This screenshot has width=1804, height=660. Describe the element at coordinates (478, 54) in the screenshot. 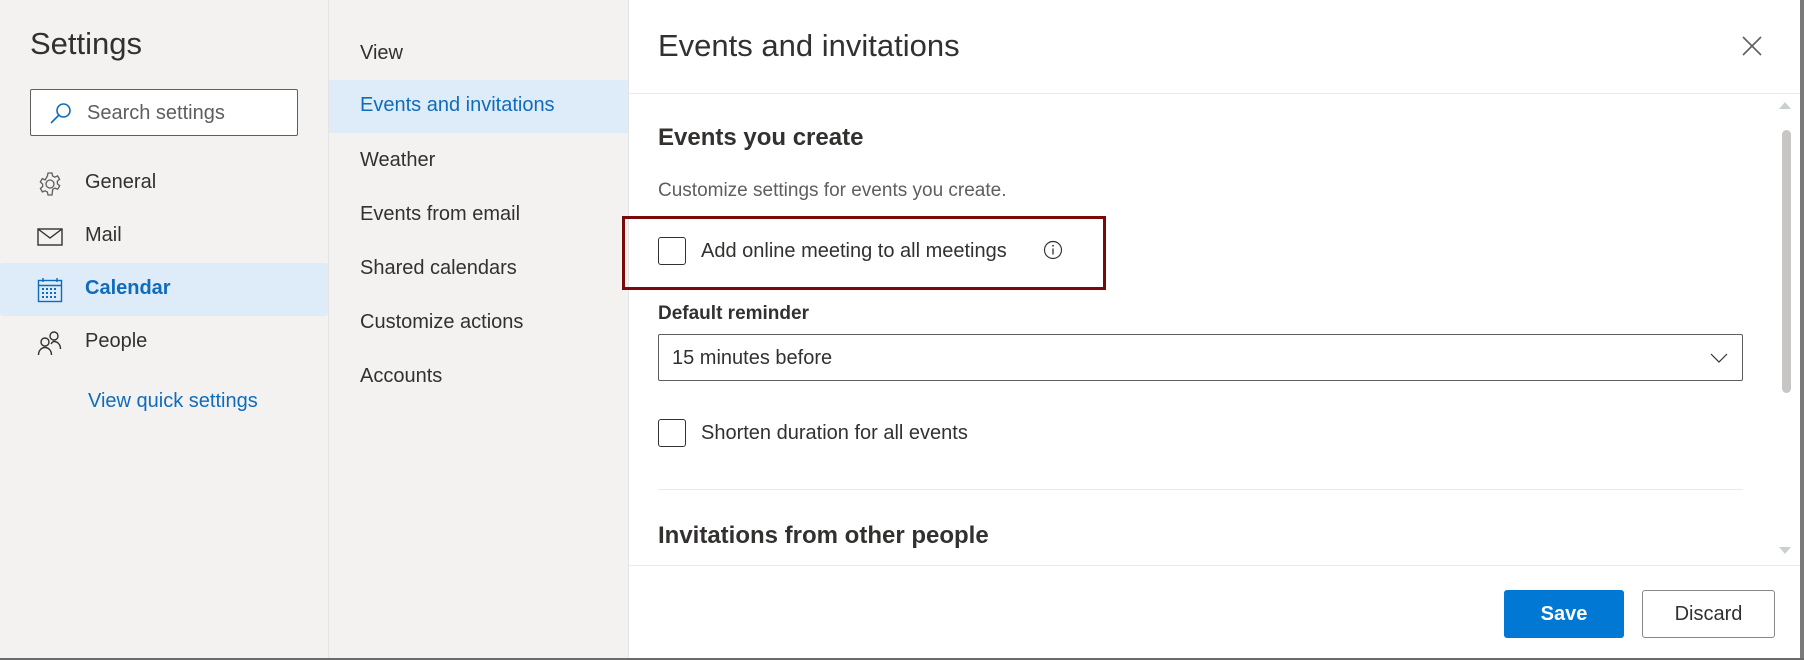

I see `subnav-item-view: View` at that location.